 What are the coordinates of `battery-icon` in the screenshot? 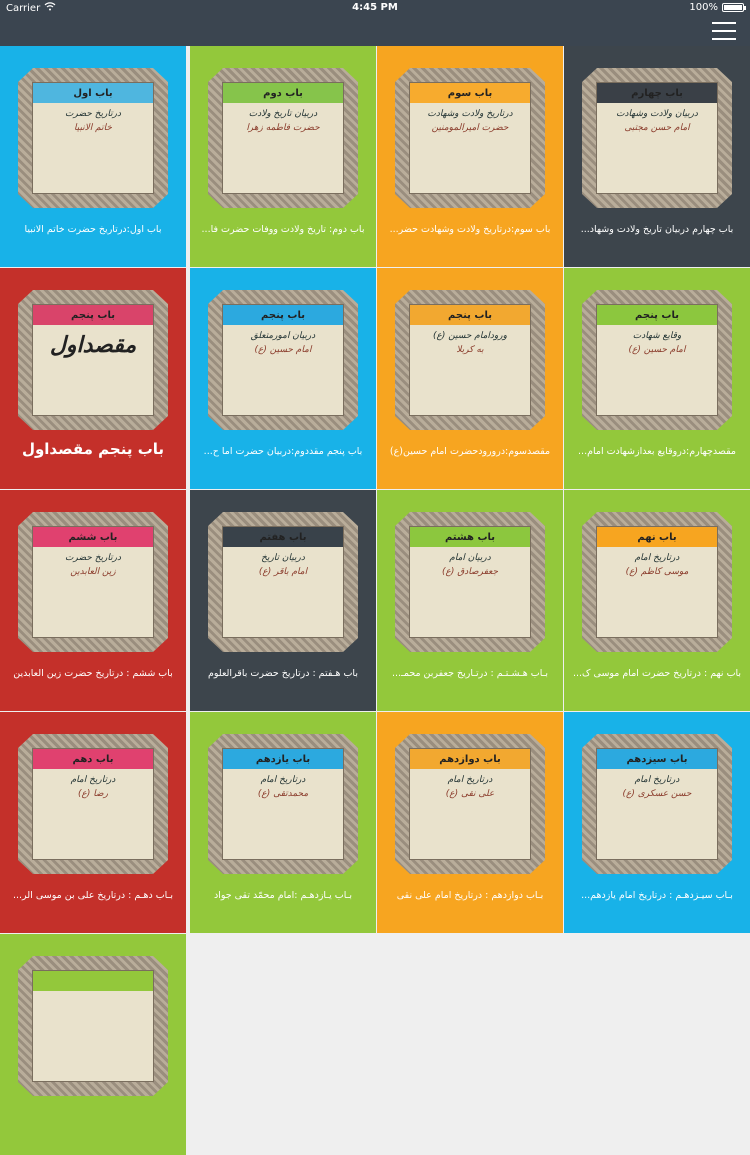 It's located at (734, 7).